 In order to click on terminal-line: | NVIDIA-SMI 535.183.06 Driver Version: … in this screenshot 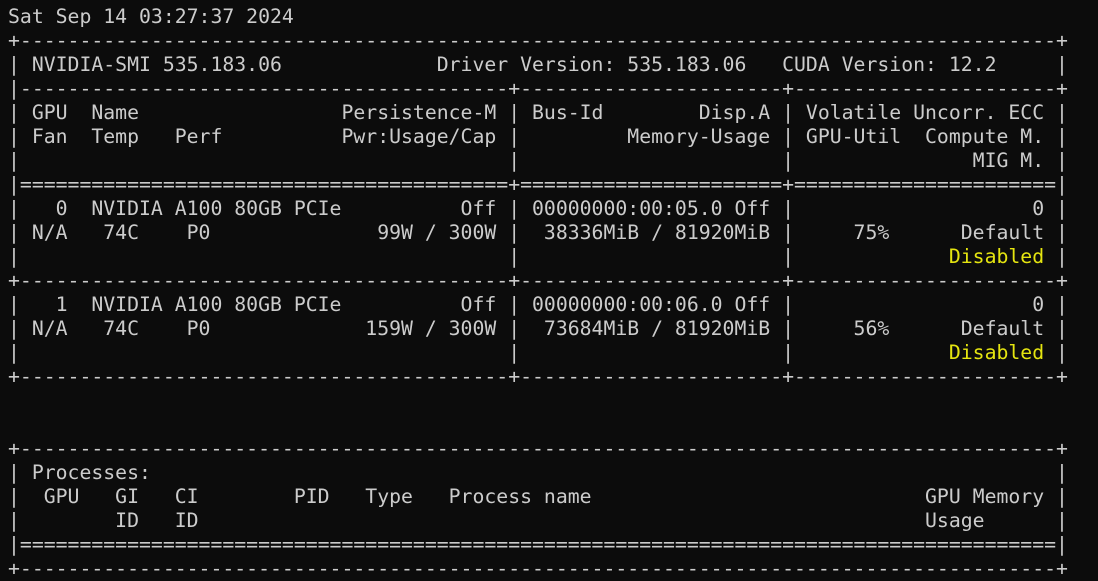, I will do `click(553, 65)`.